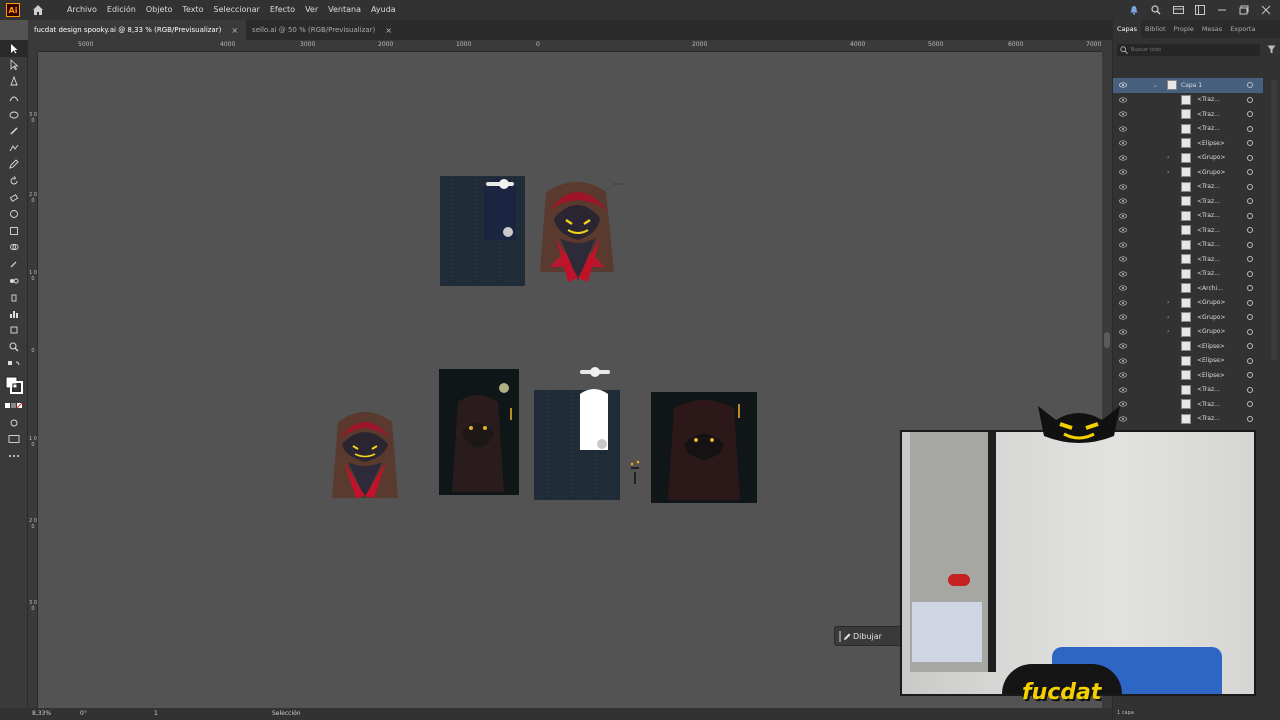  Describe the element at coordinates (840, 636) in the screenshot. I see `drag-handle` at that location.